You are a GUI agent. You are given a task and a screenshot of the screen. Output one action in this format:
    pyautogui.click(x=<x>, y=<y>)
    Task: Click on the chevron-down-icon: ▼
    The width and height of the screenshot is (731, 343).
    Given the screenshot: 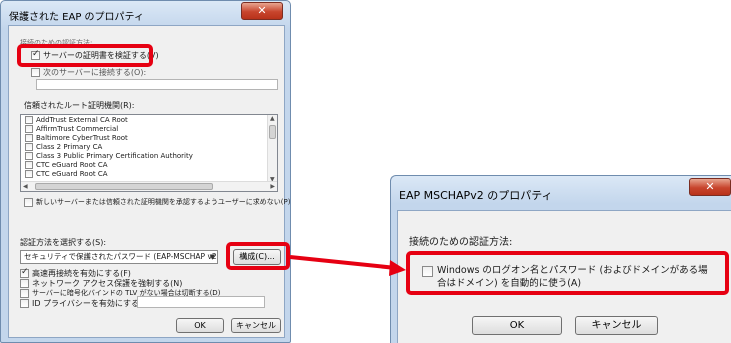 What is the action you would take?
    pyautogui.click(x=212, y=257)
    